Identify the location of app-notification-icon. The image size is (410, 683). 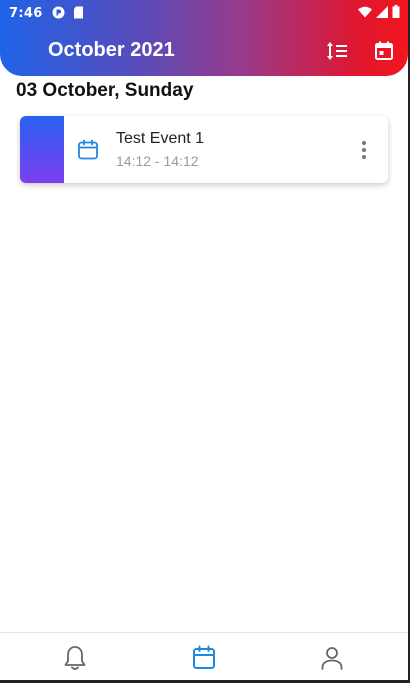
(58, 12).